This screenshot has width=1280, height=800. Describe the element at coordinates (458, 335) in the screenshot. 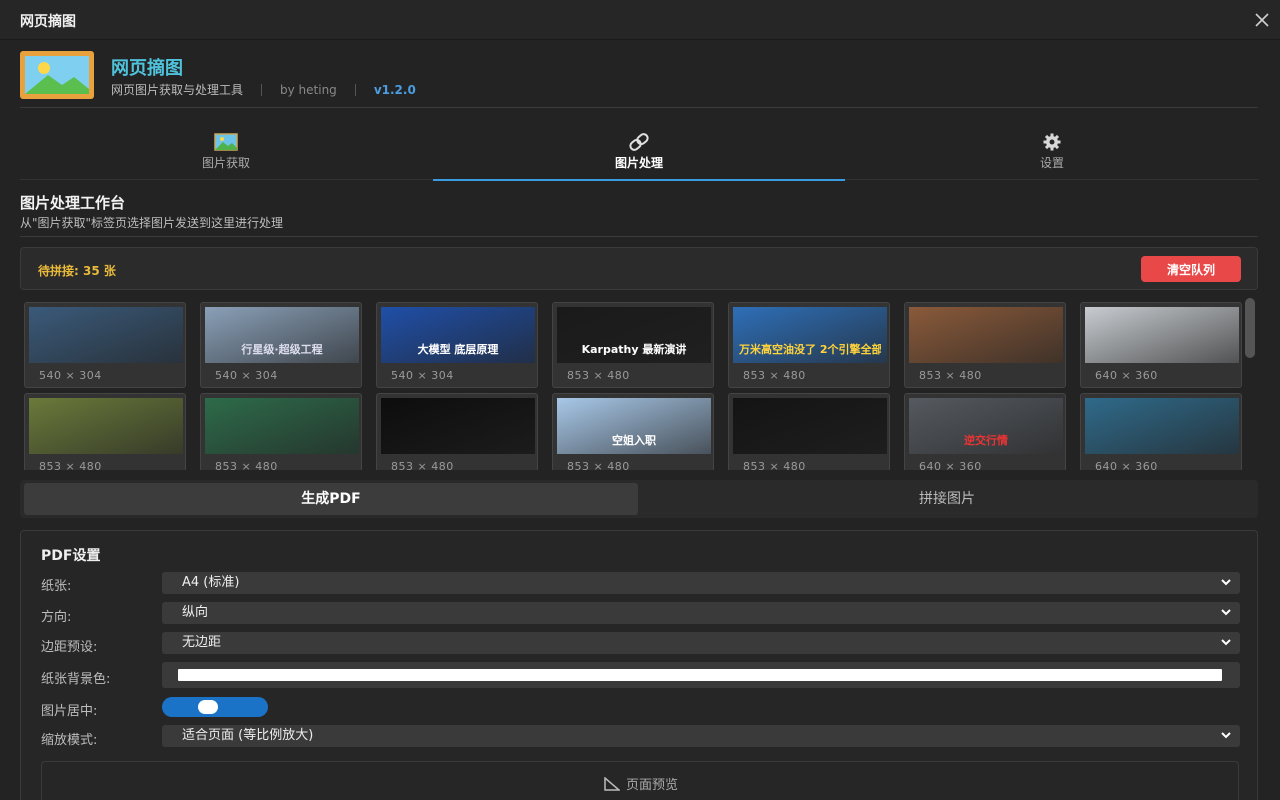

I see `thumbnail-image: 大模型 底层原理` at that location.